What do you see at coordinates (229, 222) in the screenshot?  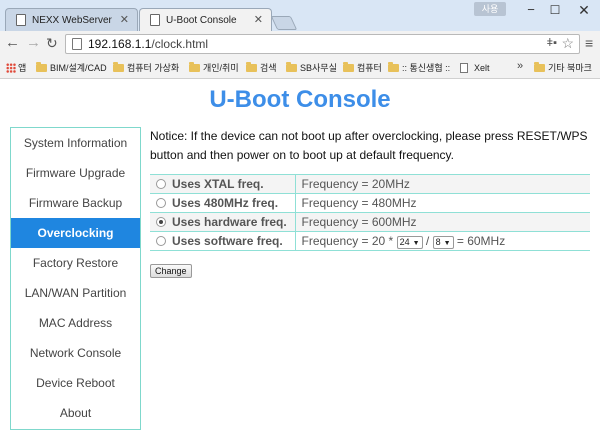 I see `option-label: Uses hardware freq.` at bounding box center [229, 222].